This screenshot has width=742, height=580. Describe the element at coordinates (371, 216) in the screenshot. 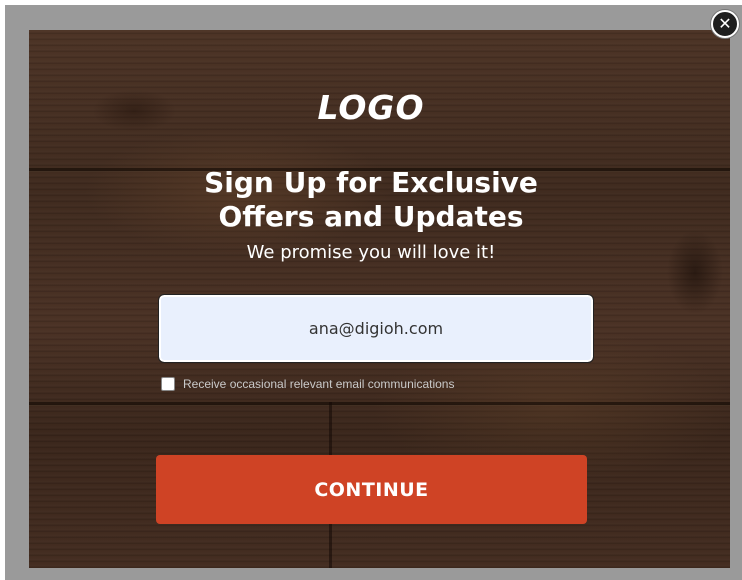

I see `headline-line-2: Offers and Updates` at that location.